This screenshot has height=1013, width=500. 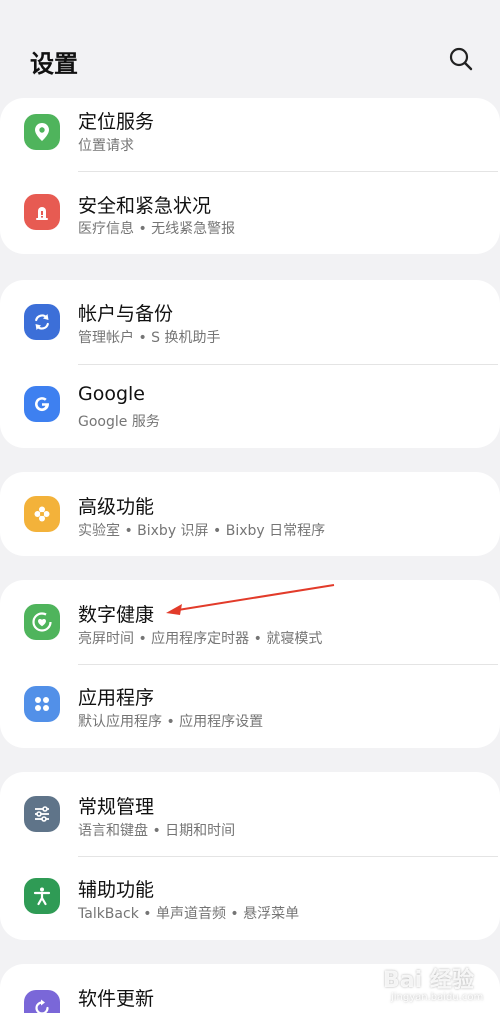 What do you see at coordinates (116, 890) in the screenshot?
I see `setting-title: 辅助功能` at bounding box center [116, 890].